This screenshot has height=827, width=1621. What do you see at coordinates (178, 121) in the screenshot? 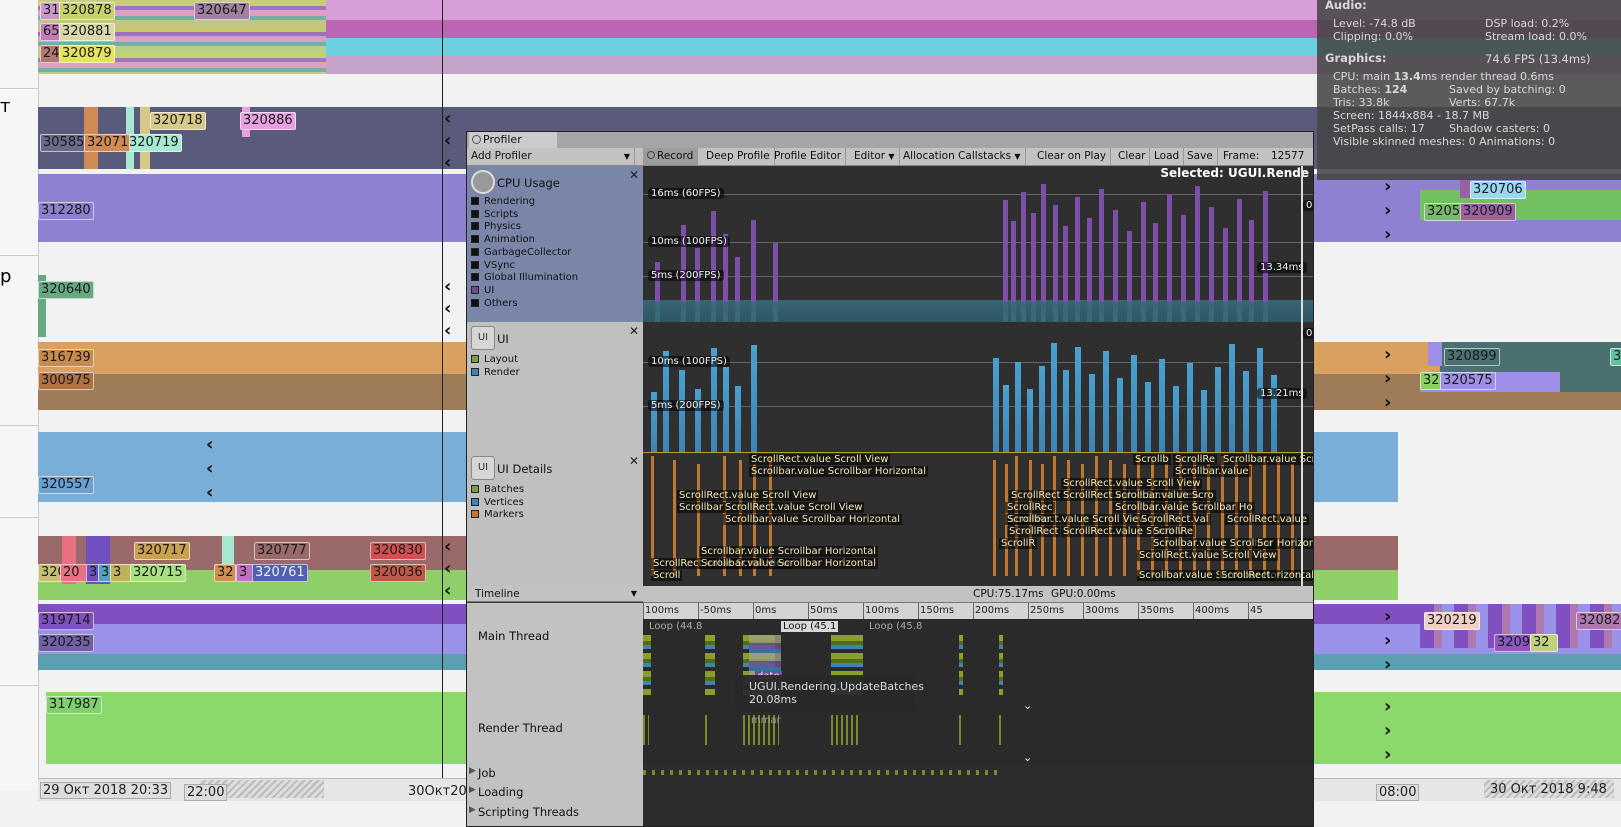
I see `gantt-tag: 320718` at bounding box center [178, 121].